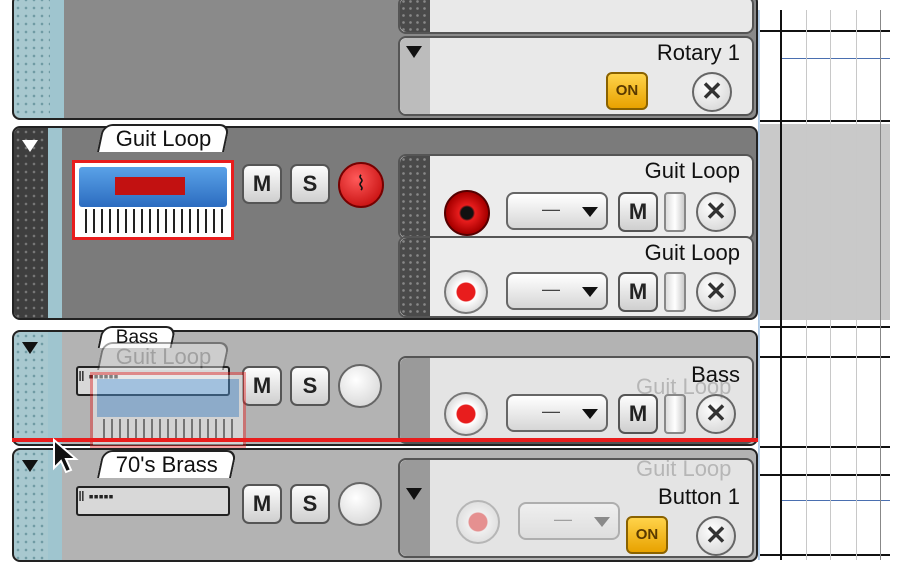 This screenshot has height=568, width=898. I want to click on track-name: Bass, so click(137, 337).